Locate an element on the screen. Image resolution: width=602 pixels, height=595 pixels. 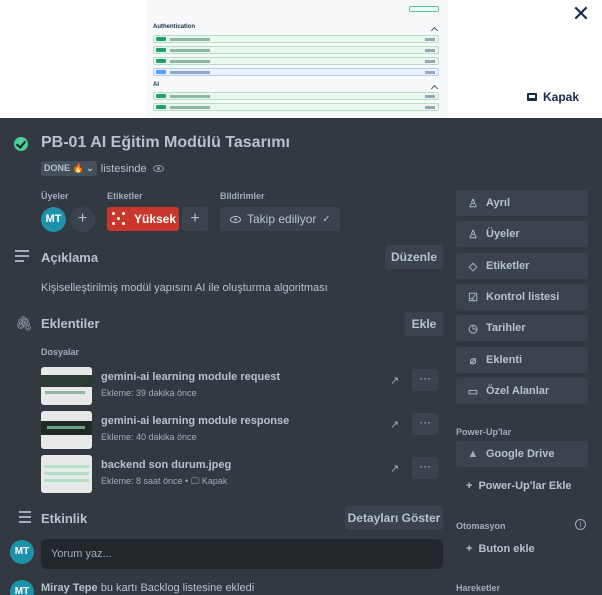
add-label-button: + is located at coordinates (195, 219).